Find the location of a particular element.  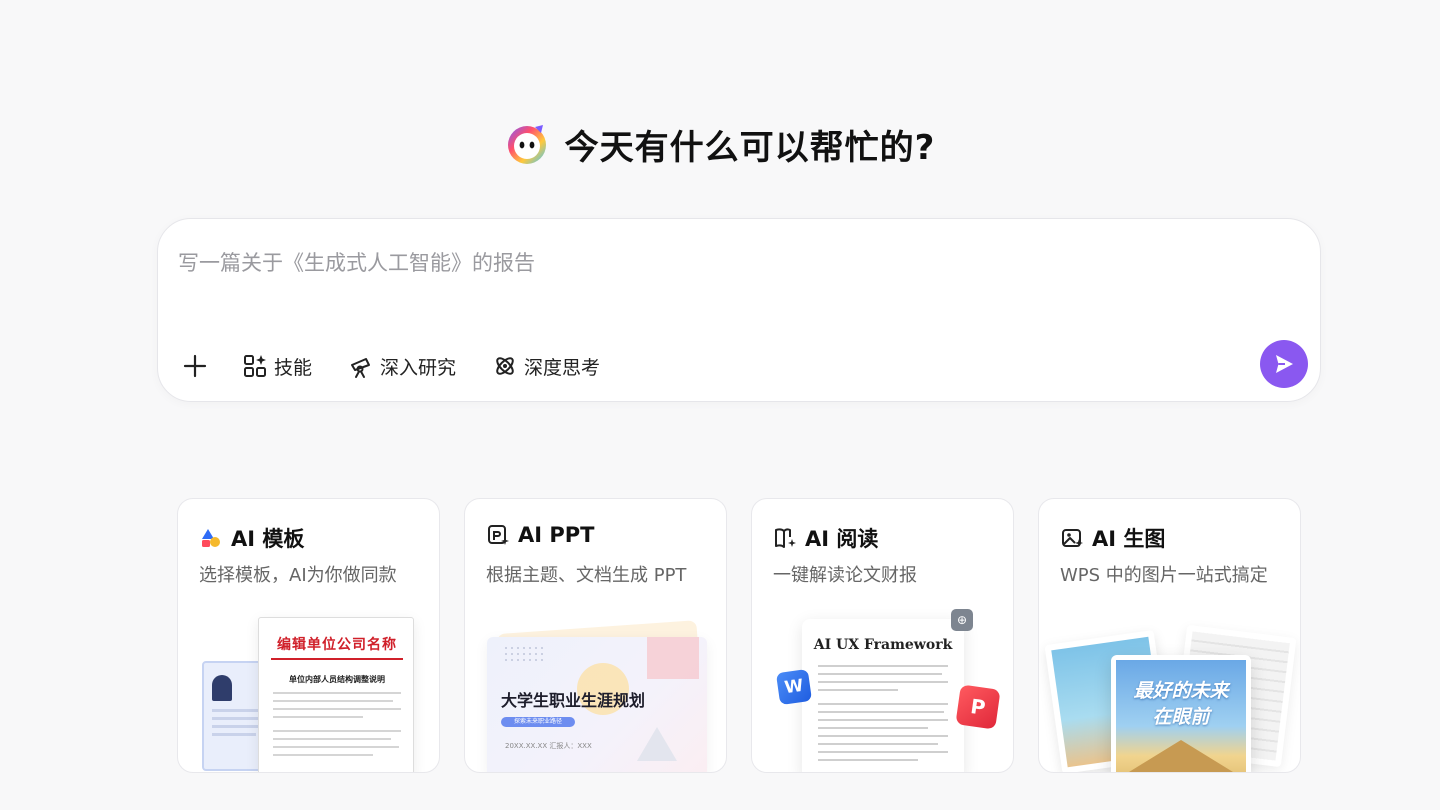

card-ai-image: AI 生图 WPS 中的图片一站式搞定 最好的未来 在眼前 is located at coordinates (1169, 635).